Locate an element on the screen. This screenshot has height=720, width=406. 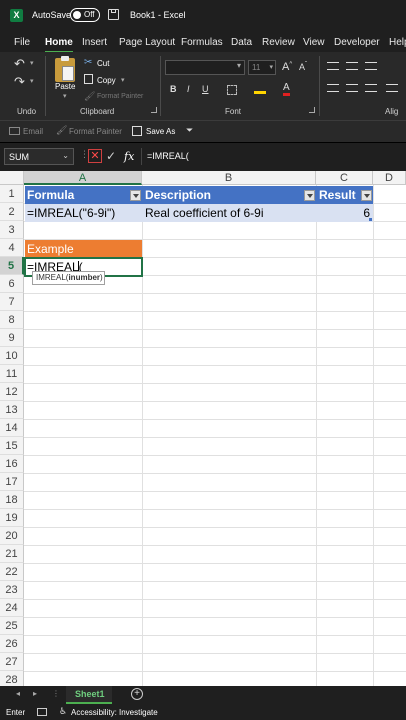
align-top-icon is located at coordinates (333, 66).